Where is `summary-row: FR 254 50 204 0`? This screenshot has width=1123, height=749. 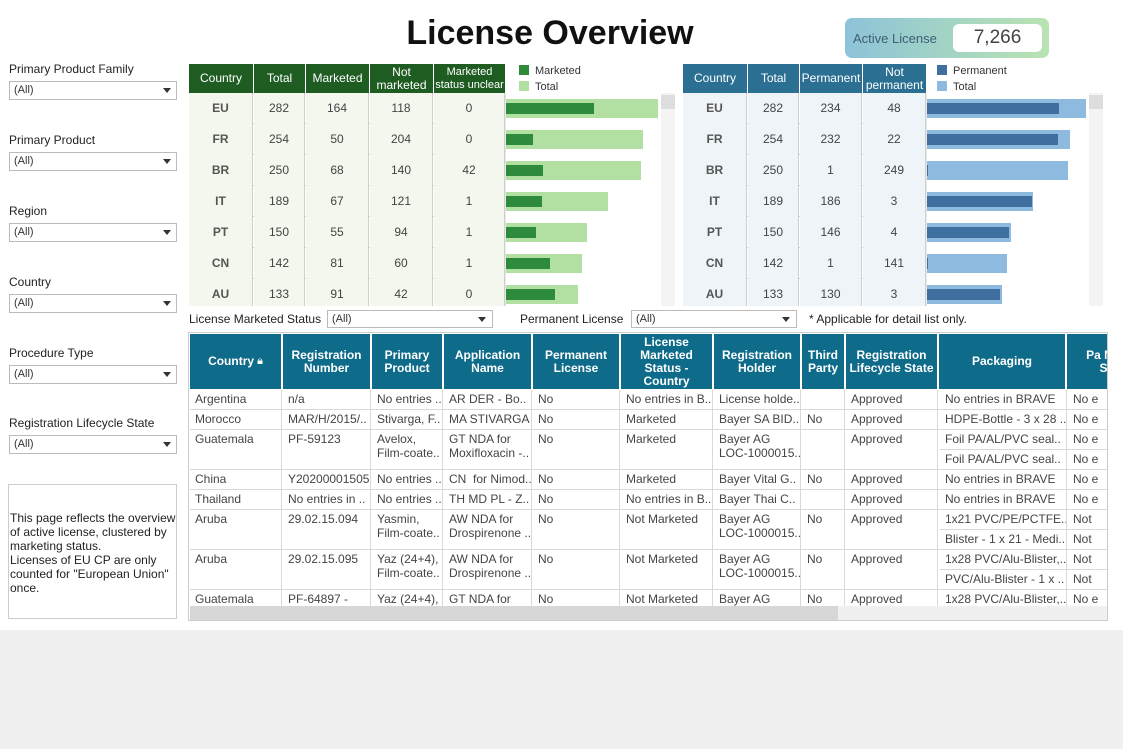 summary-row: FR 254 50 204 0 is located at coordinates (425, 139).